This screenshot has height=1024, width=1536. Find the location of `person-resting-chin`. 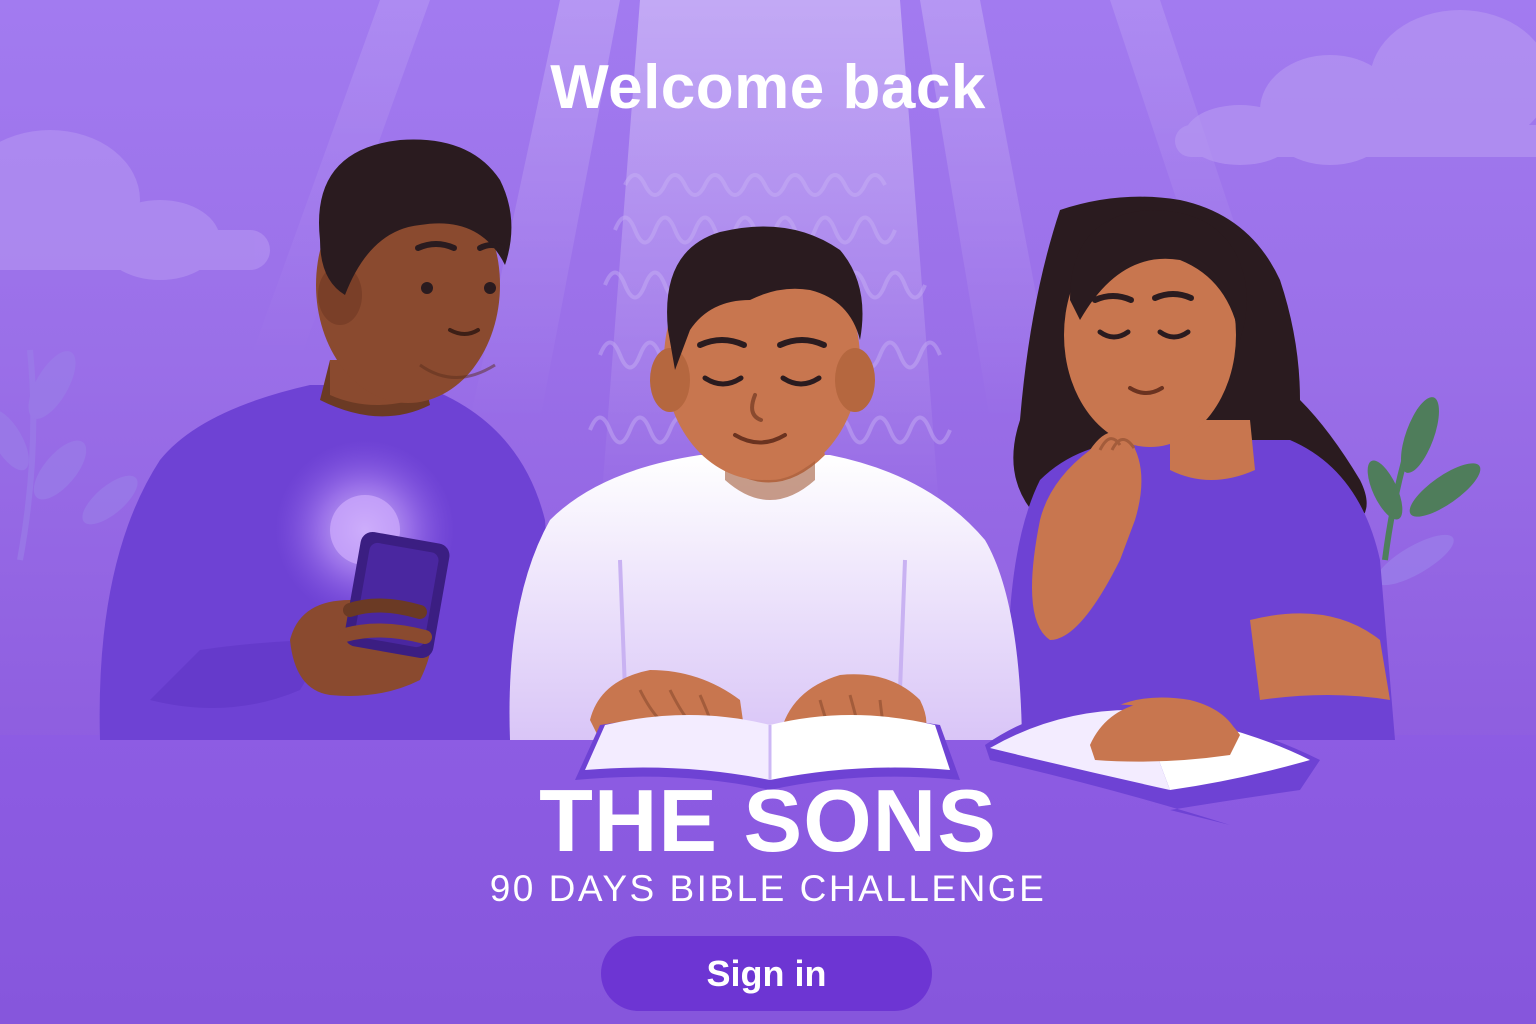

person-resting-chin is located at coordinates (1201, 476).